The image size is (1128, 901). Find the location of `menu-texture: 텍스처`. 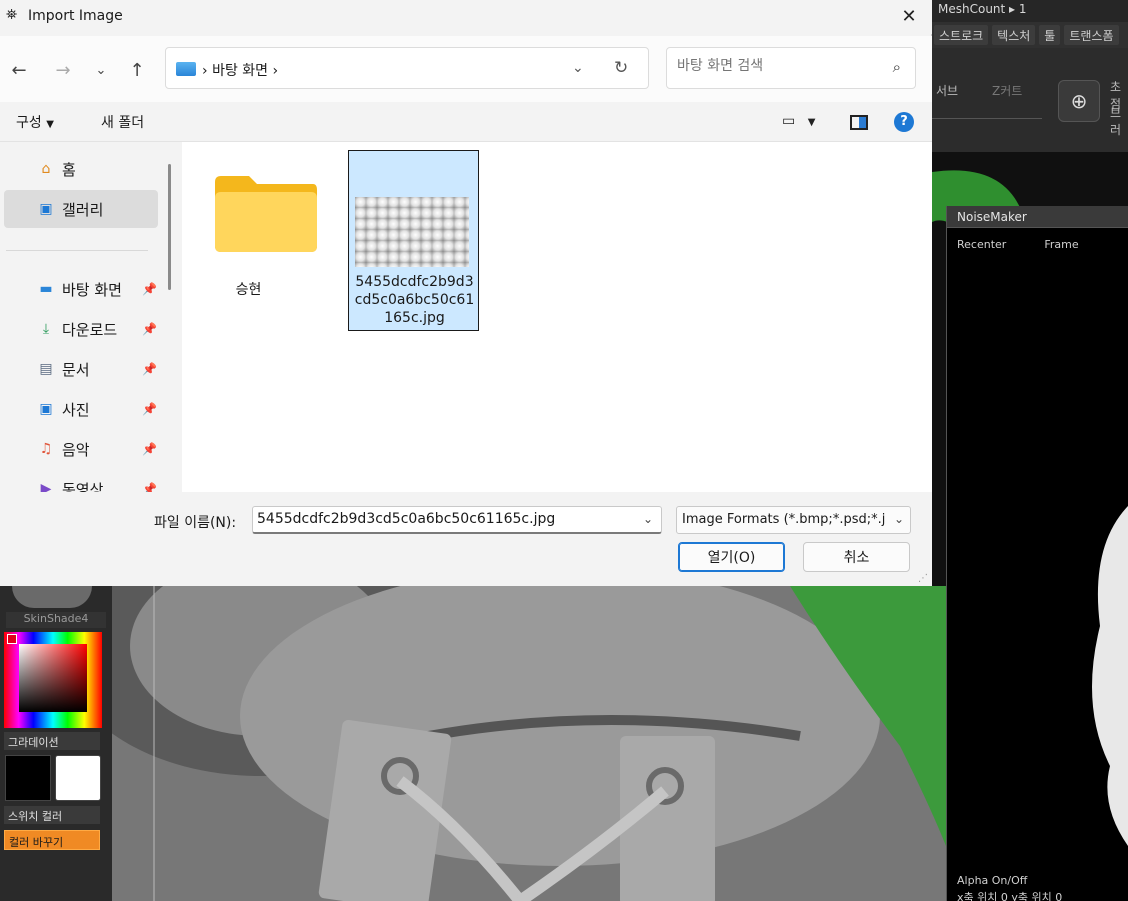

menu-texture: 텍스처 is located at coordinates (1014, 35).